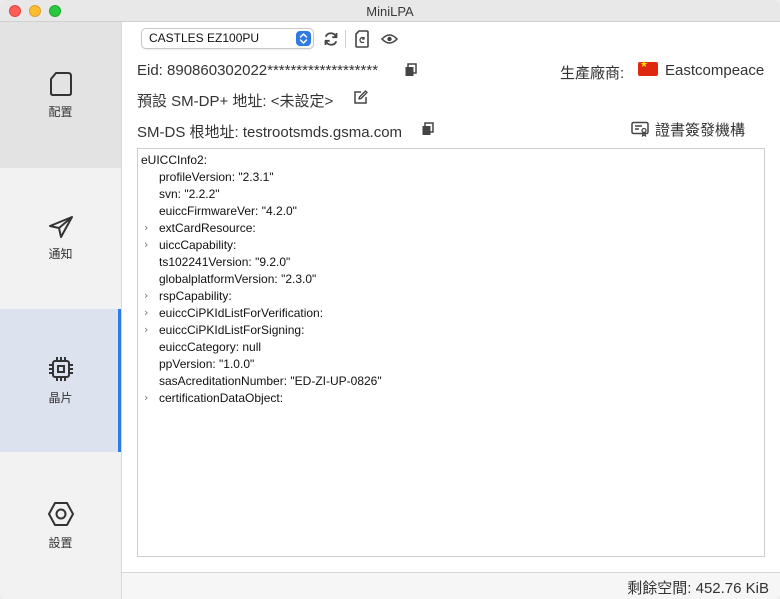  What do you see at coordinates (60, 83) in the screenshot?
I see `card-icon` at bounding box center [60, 83].